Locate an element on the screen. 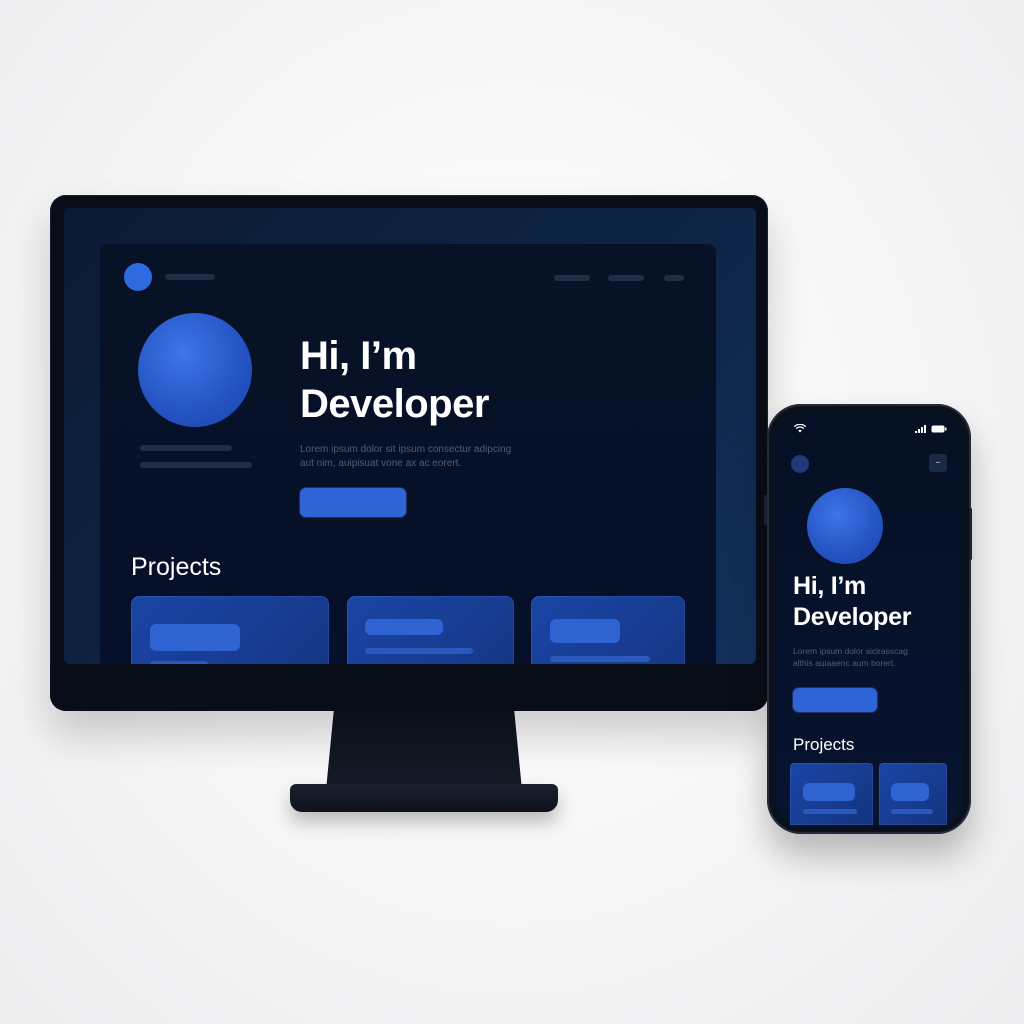 This screenshot has width=1024, height=1024. mobile-hero-title-line-1: Hi, I’m is located at coordinates (829, 586).